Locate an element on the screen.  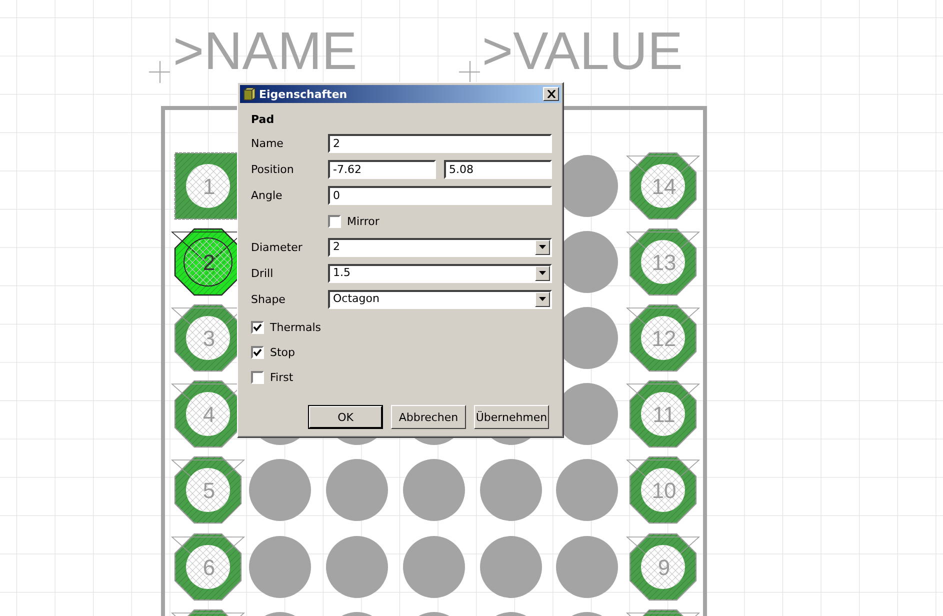
field-label: Name is located at coordinates (267, 143).